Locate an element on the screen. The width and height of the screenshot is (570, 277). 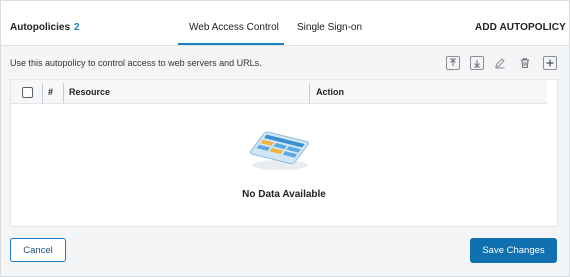
select-all-checkbox is located at coordinates (27, 92).